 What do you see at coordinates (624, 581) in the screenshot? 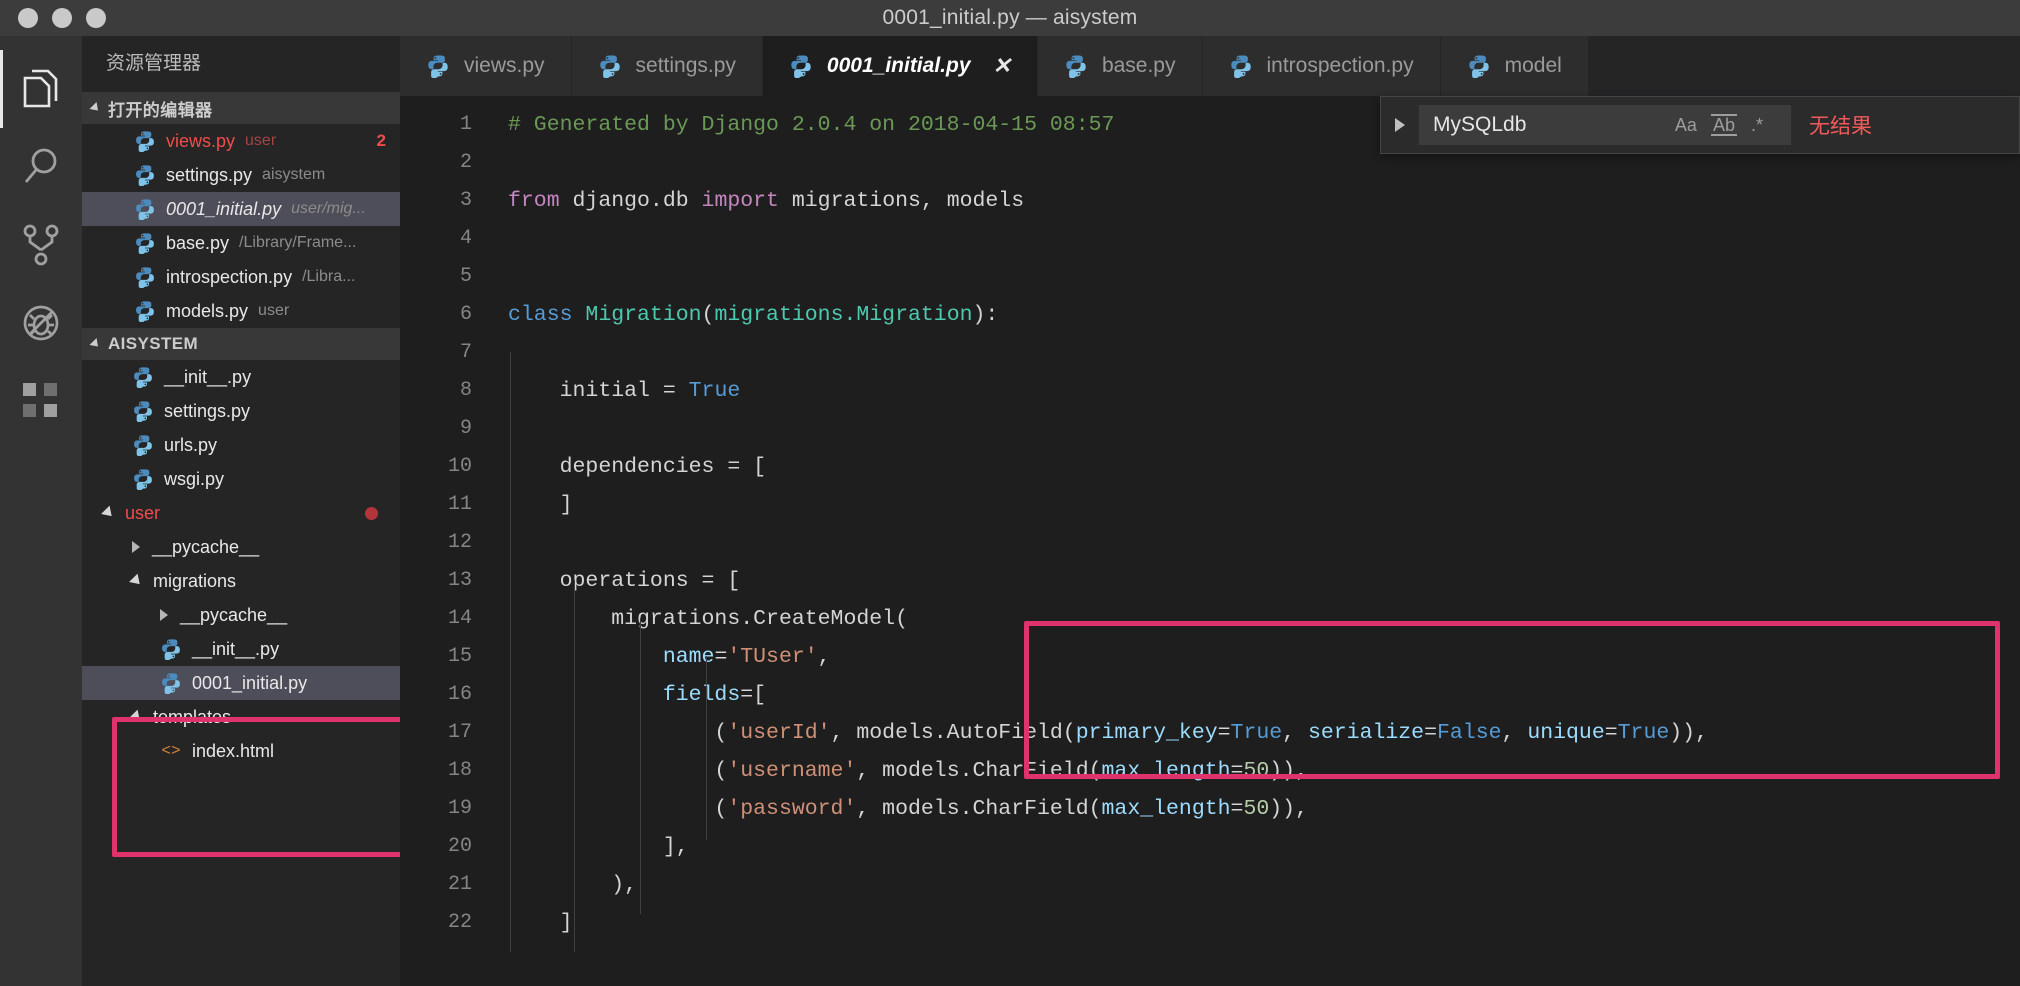
I see `code-token: operations = [` at bounding box center [624, 581].